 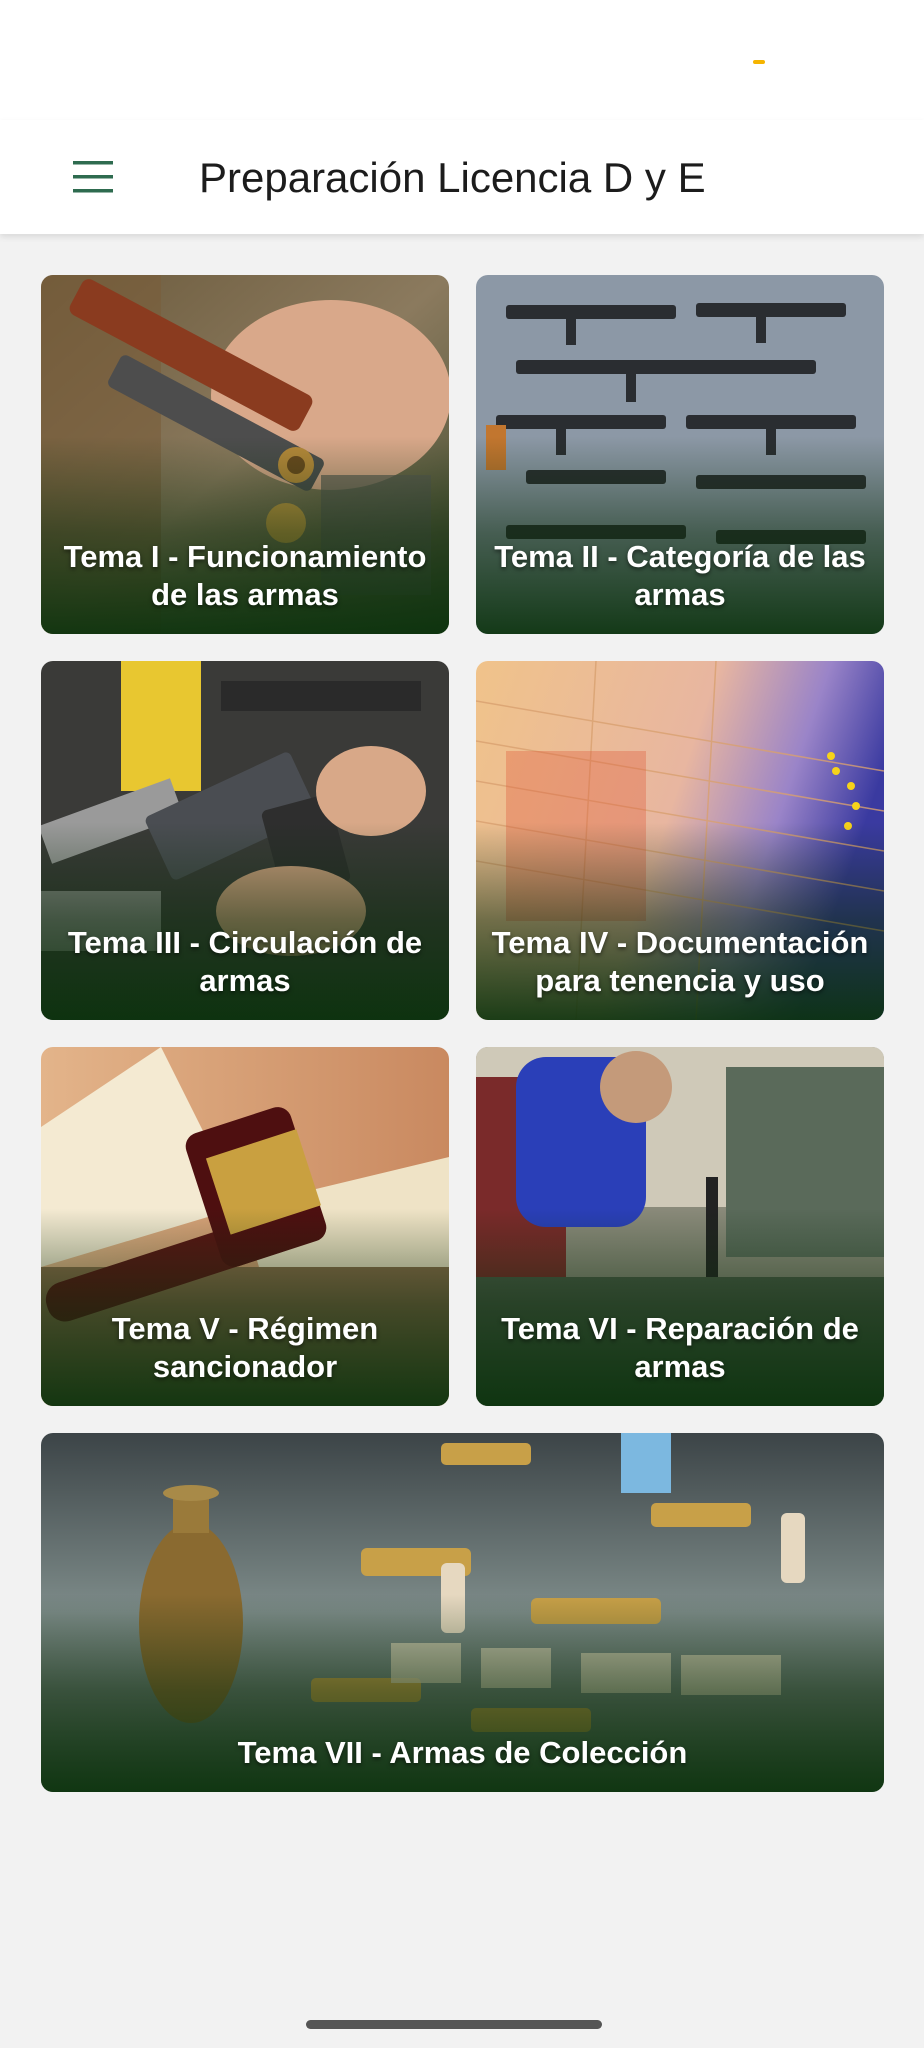 I want to click on topic-label: Tema I - Funcionamiento de las armas, so click(x=245, y=575).